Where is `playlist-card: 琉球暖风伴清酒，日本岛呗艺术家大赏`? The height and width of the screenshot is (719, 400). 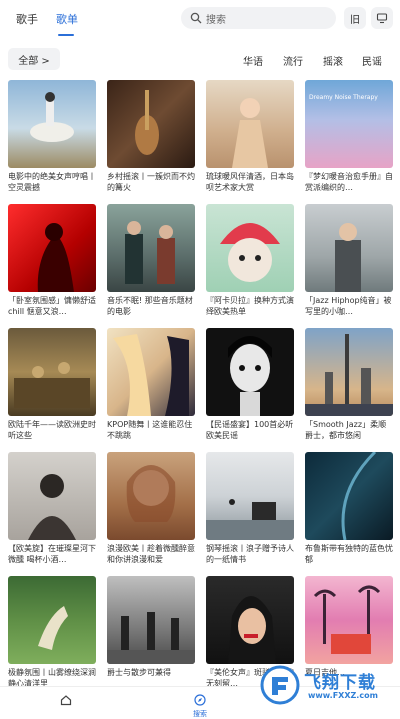 playlist-card: 琉球暖风伴清酒，日本岛呗艺术家大赏 is located at coordinates (251, 136).